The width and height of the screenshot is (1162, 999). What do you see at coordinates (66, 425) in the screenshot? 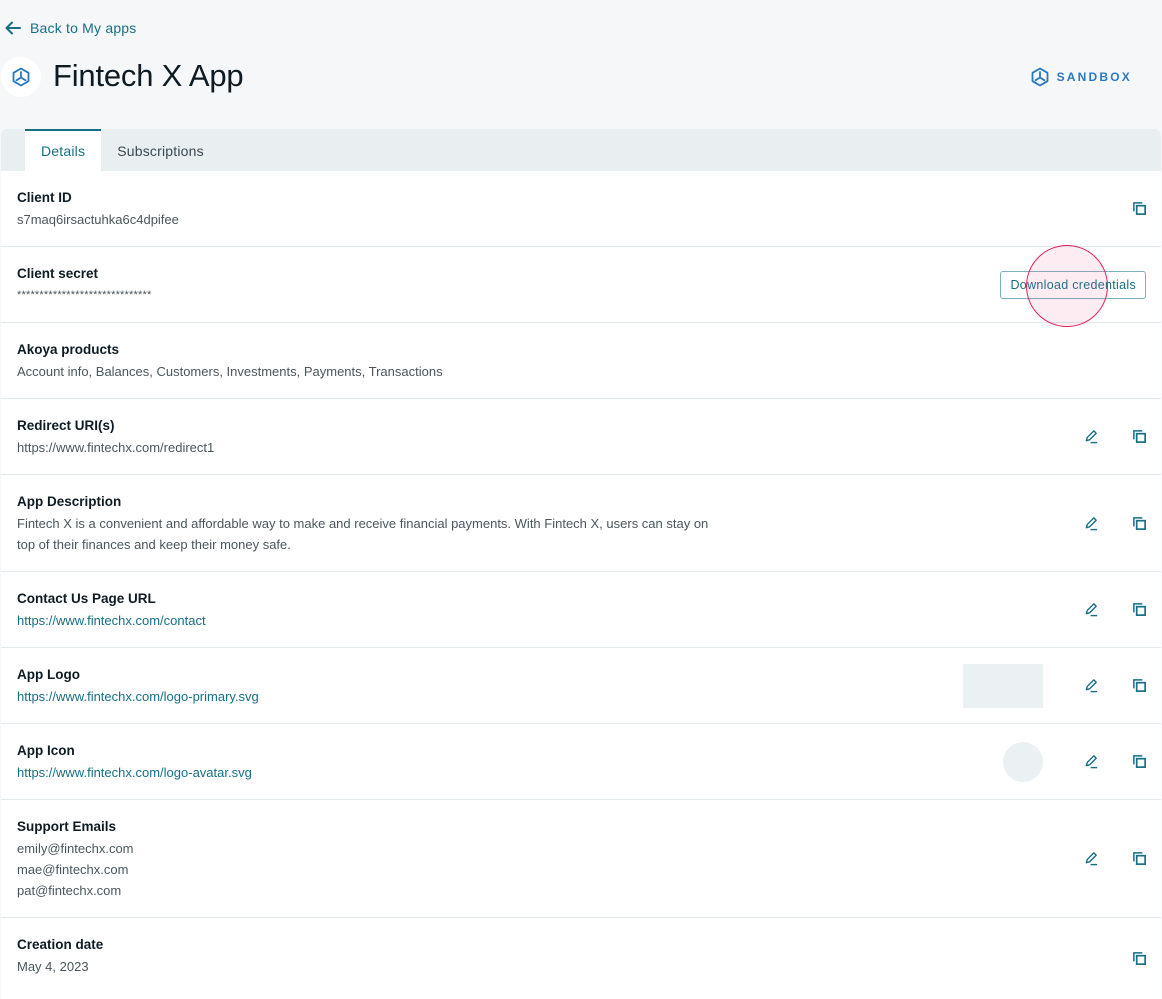
I see `redirect-uri-label: Redirect URI(s)` at bounding box center [66, 425].